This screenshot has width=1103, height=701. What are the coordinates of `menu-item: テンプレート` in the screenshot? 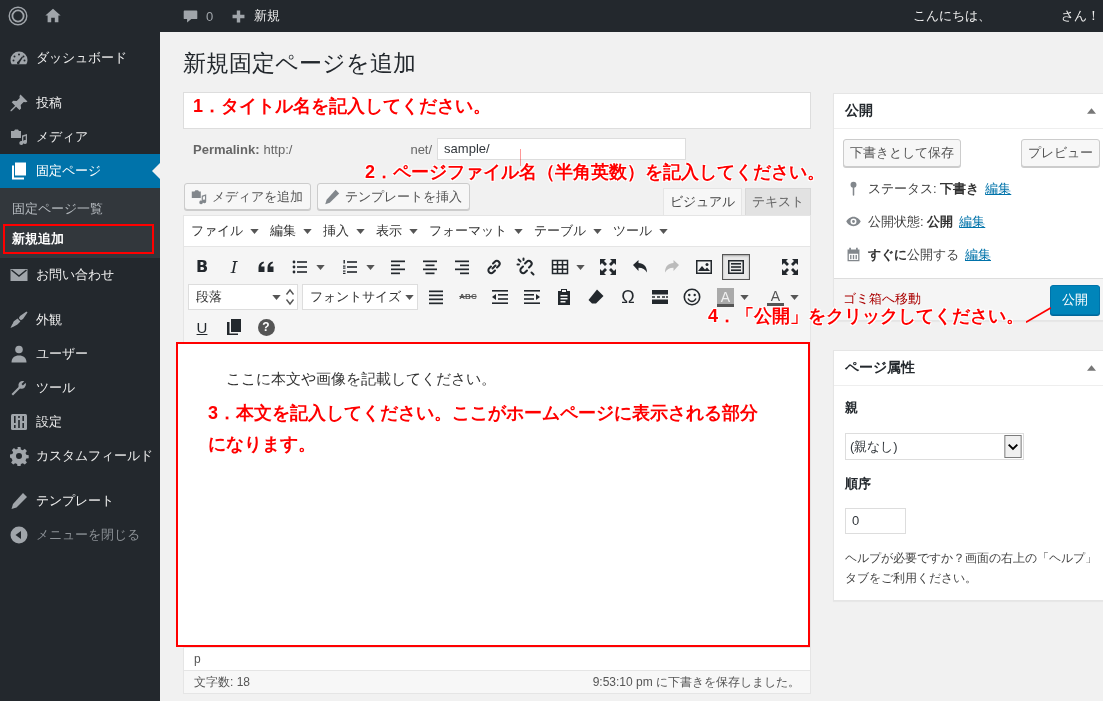 It's located at (80, 501).